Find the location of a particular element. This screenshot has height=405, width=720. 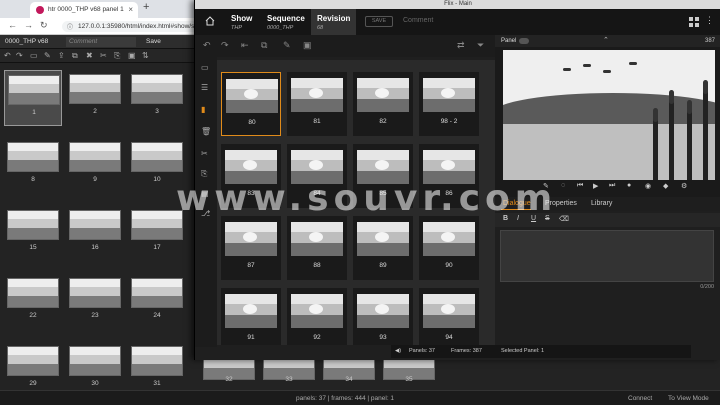

copy-icon: ⎘ is located at coordinates (117, 56).